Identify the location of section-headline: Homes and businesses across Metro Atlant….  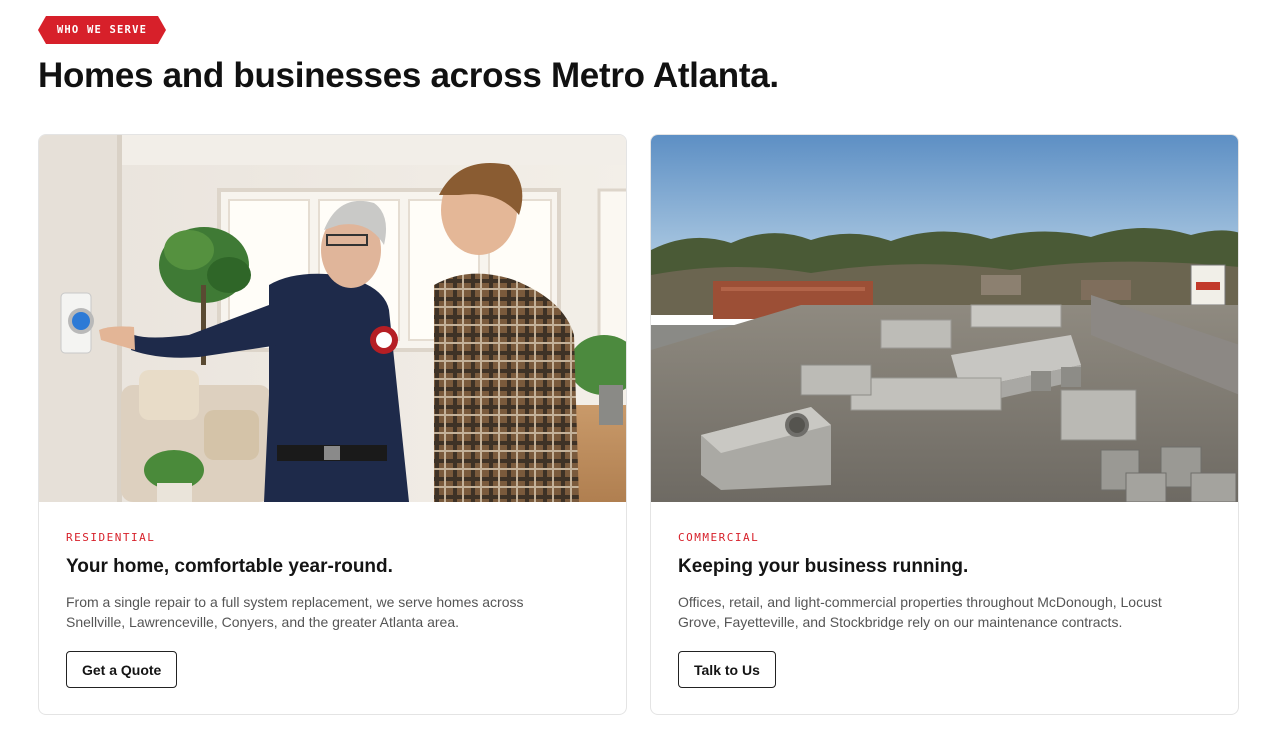
(408, 75).